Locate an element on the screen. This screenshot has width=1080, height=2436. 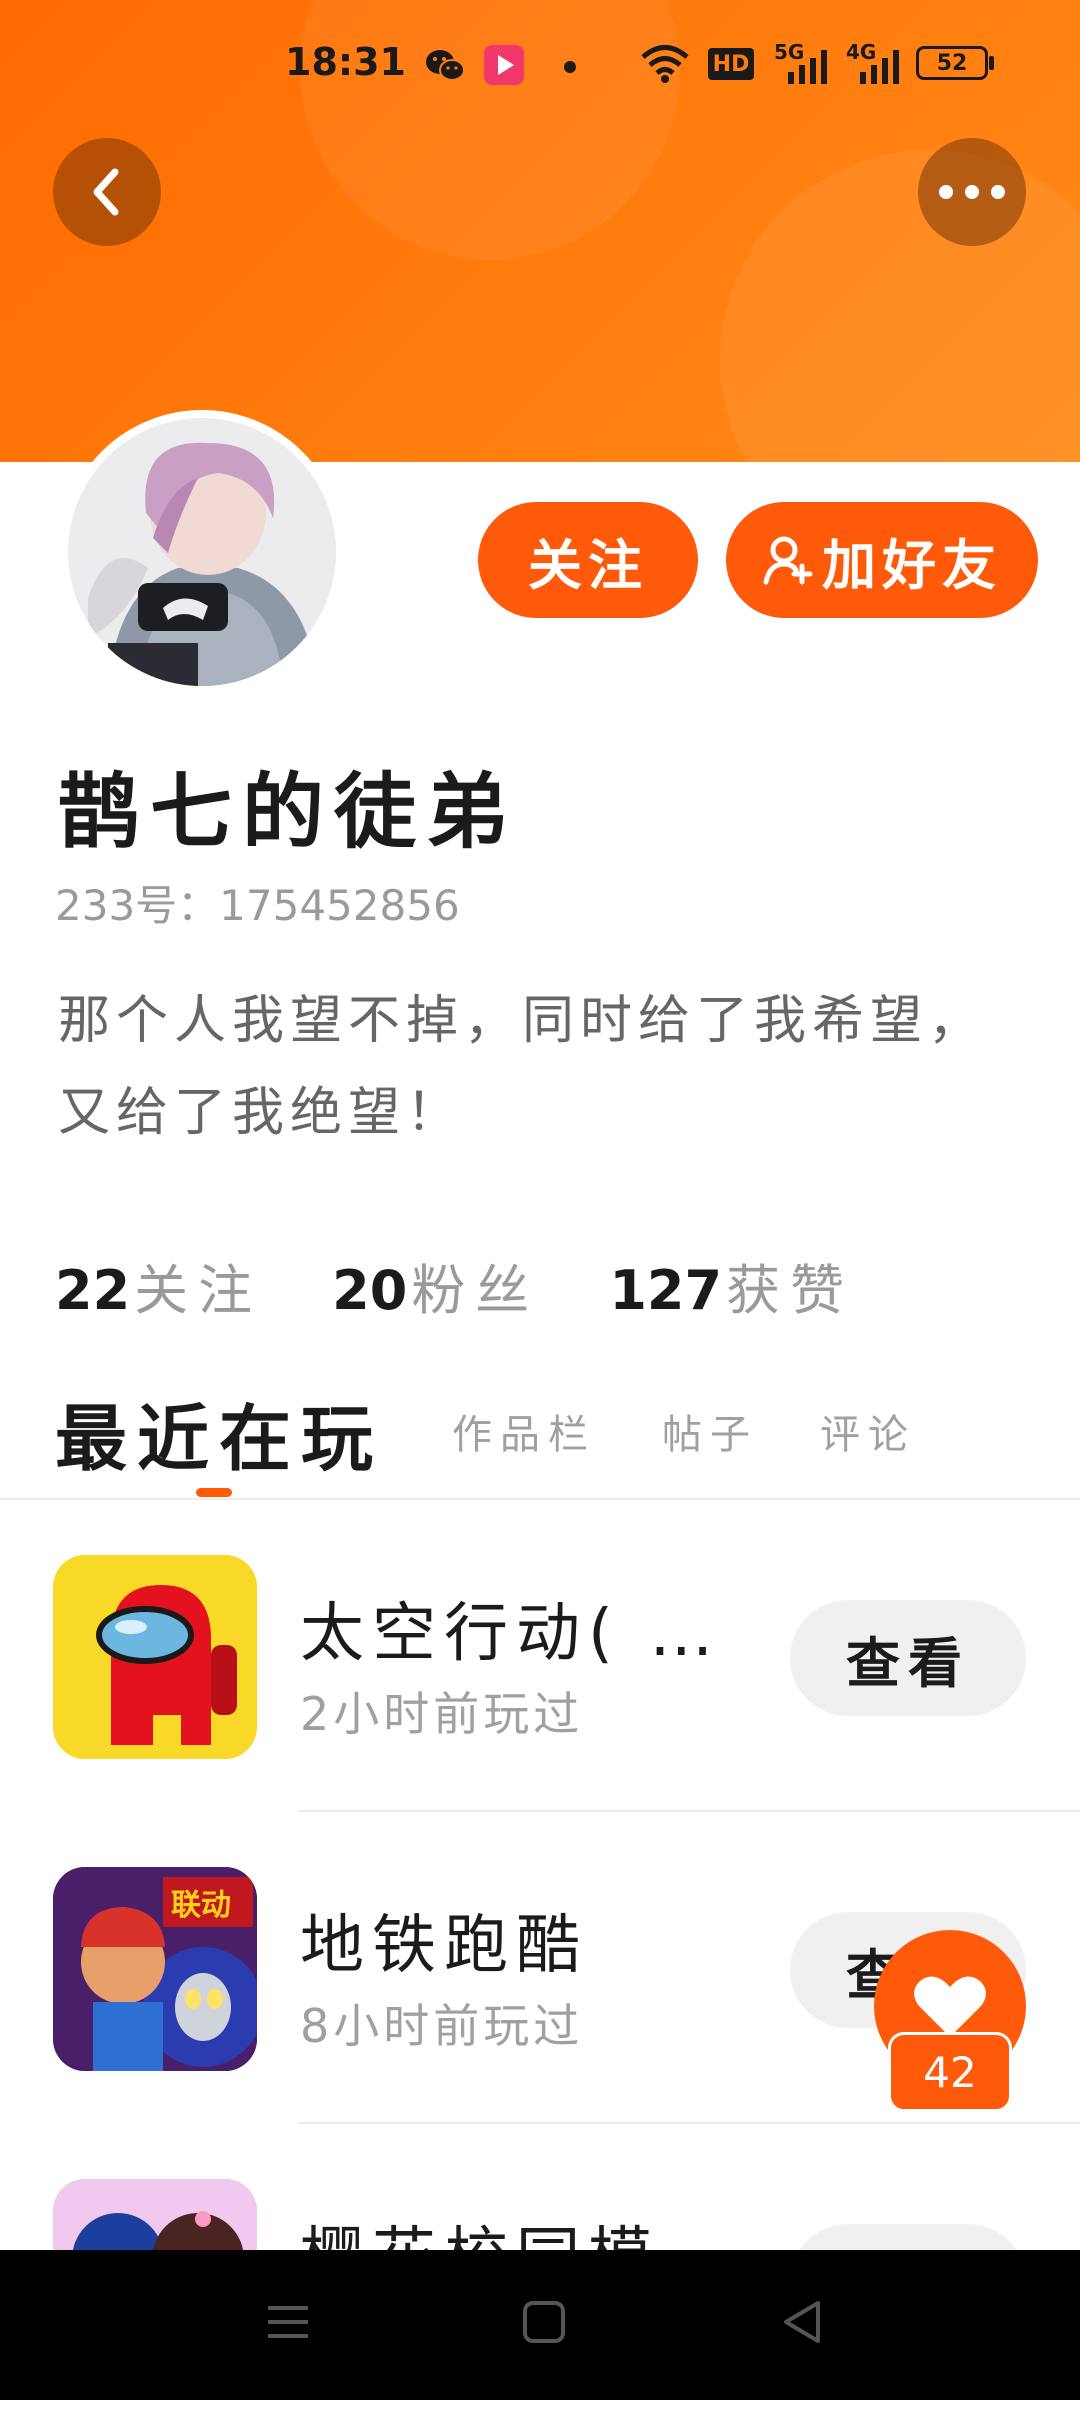
battery-icon: 52 is located at coordinates (952, 63).